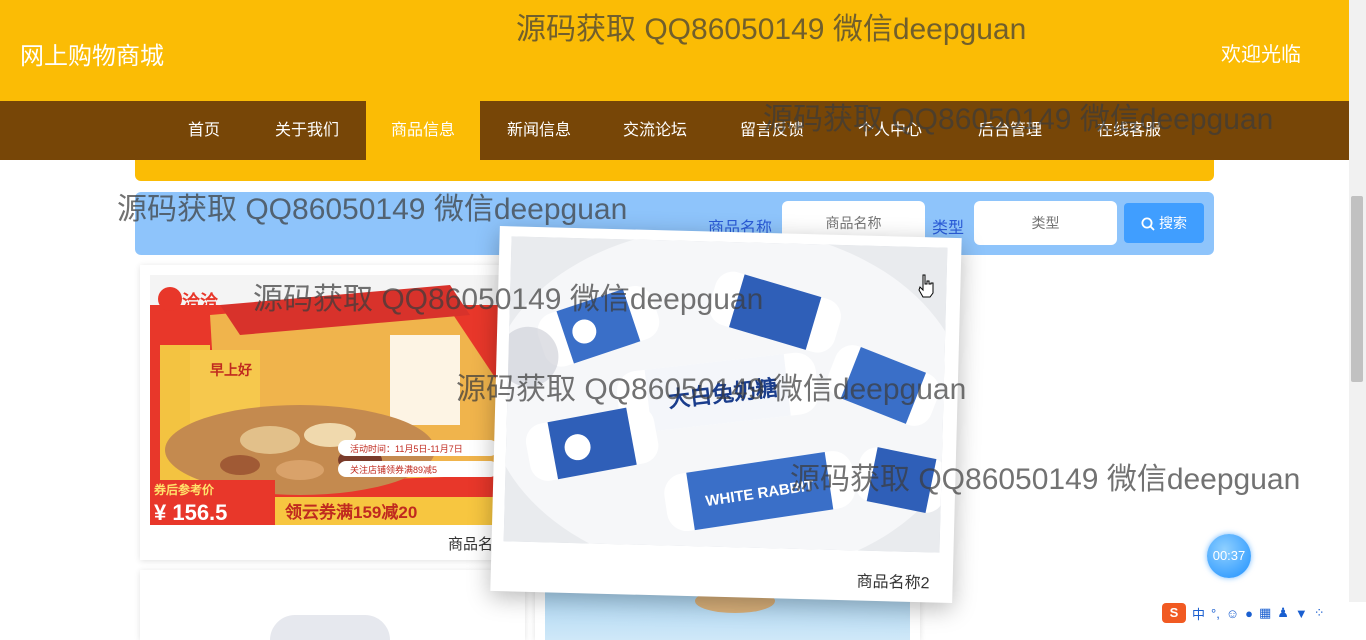 This screenshot has height=640, width=1366. What do you see at coordinates (406, 448) in the screenshot?
I see `snack-promo-1: 活动时间：11月5日-11月7日` at bounding box center [406, 448].